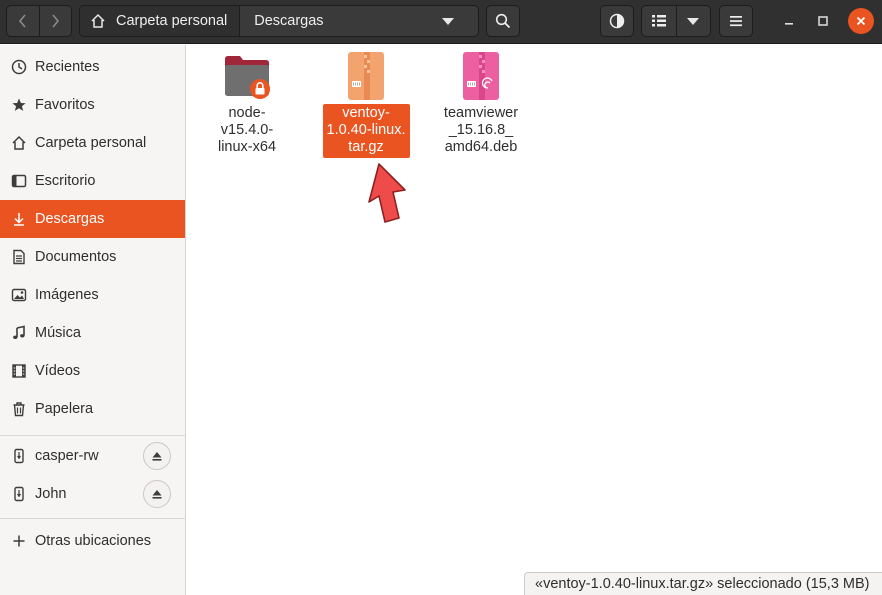 This screenshot has height=595, width=882. Describe the element at coordinates (19, 257) in the screenshot. I see `document-icon` at that location.